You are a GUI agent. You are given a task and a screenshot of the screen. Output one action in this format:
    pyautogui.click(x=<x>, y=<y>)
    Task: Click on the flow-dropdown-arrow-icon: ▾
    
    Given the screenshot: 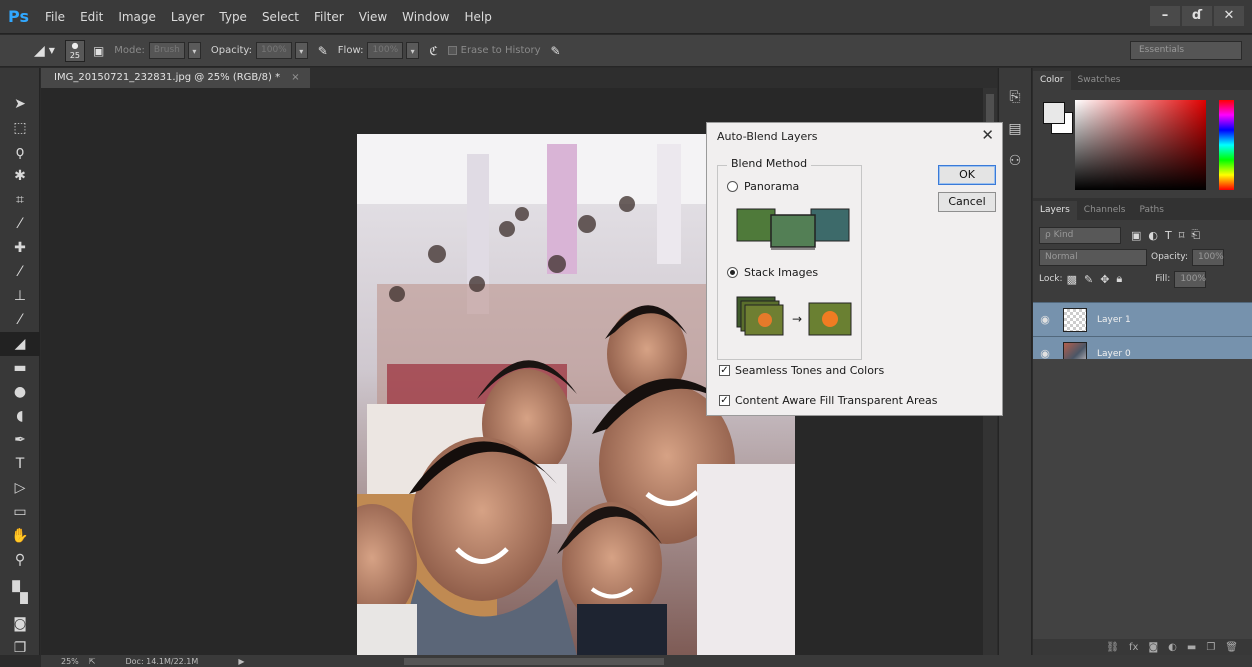 What is the action you would take?
    pyautogui.click(x=413, y=50)
    